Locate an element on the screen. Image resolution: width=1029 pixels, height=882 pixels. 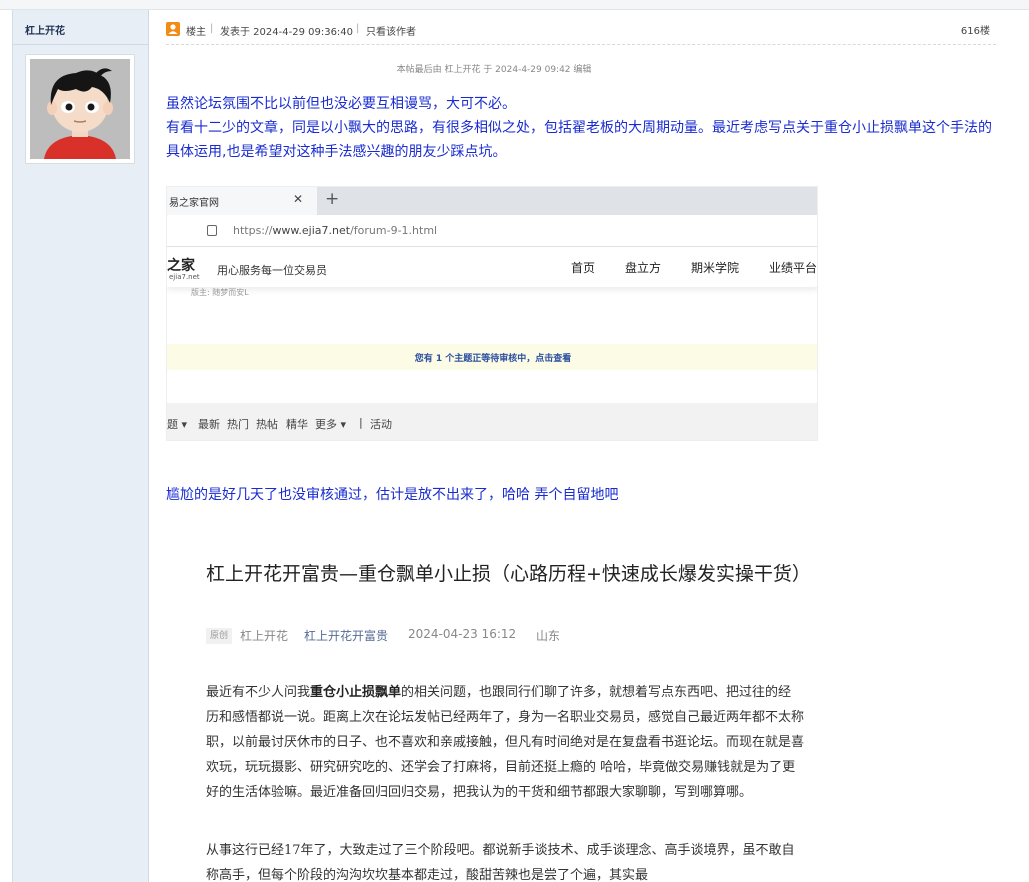
article-location: 山东 is located at coordinates (548, 636).